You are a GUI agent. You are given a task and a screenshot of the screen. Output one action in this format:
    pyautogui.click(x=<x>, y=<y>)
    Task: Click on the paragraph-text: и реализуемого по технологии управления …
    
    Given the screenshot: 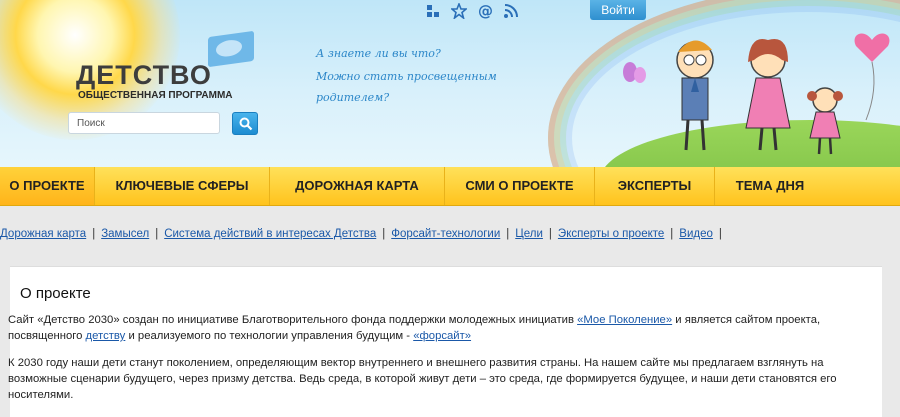 What is the action you would take?
    pyautogui.click(x=269, y=336)
    